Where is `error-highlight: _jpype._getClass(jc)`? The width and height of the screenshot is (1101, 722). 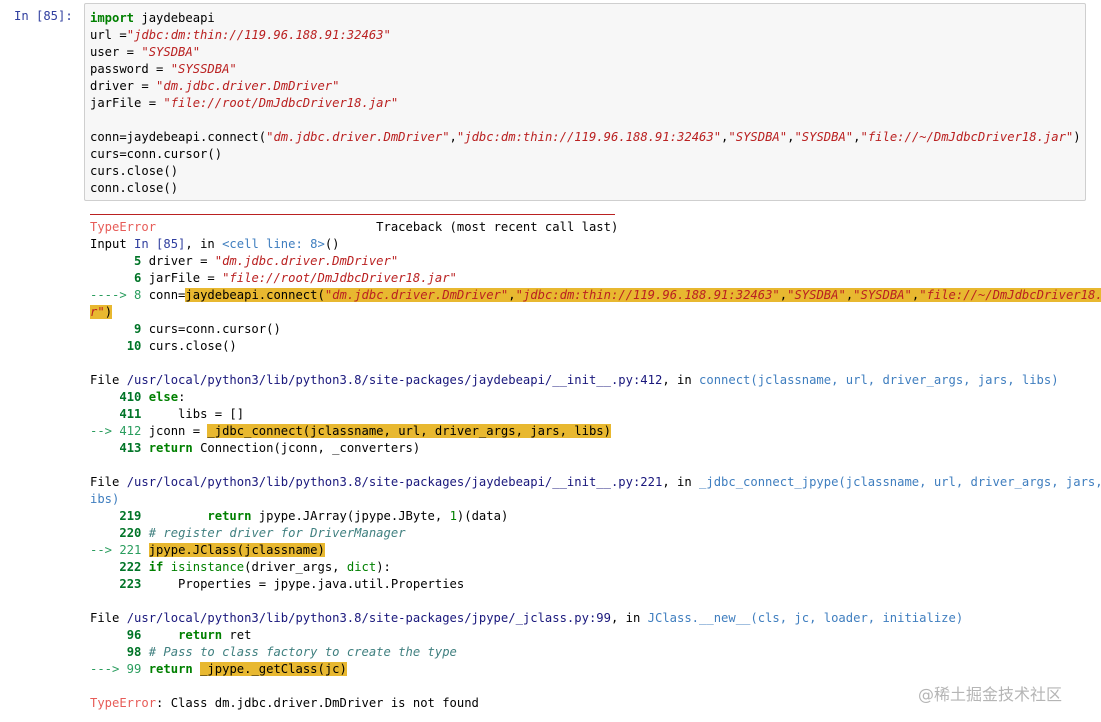 error-highlight: _jpype._getClass(jc) is located at coordinates (273, 669).